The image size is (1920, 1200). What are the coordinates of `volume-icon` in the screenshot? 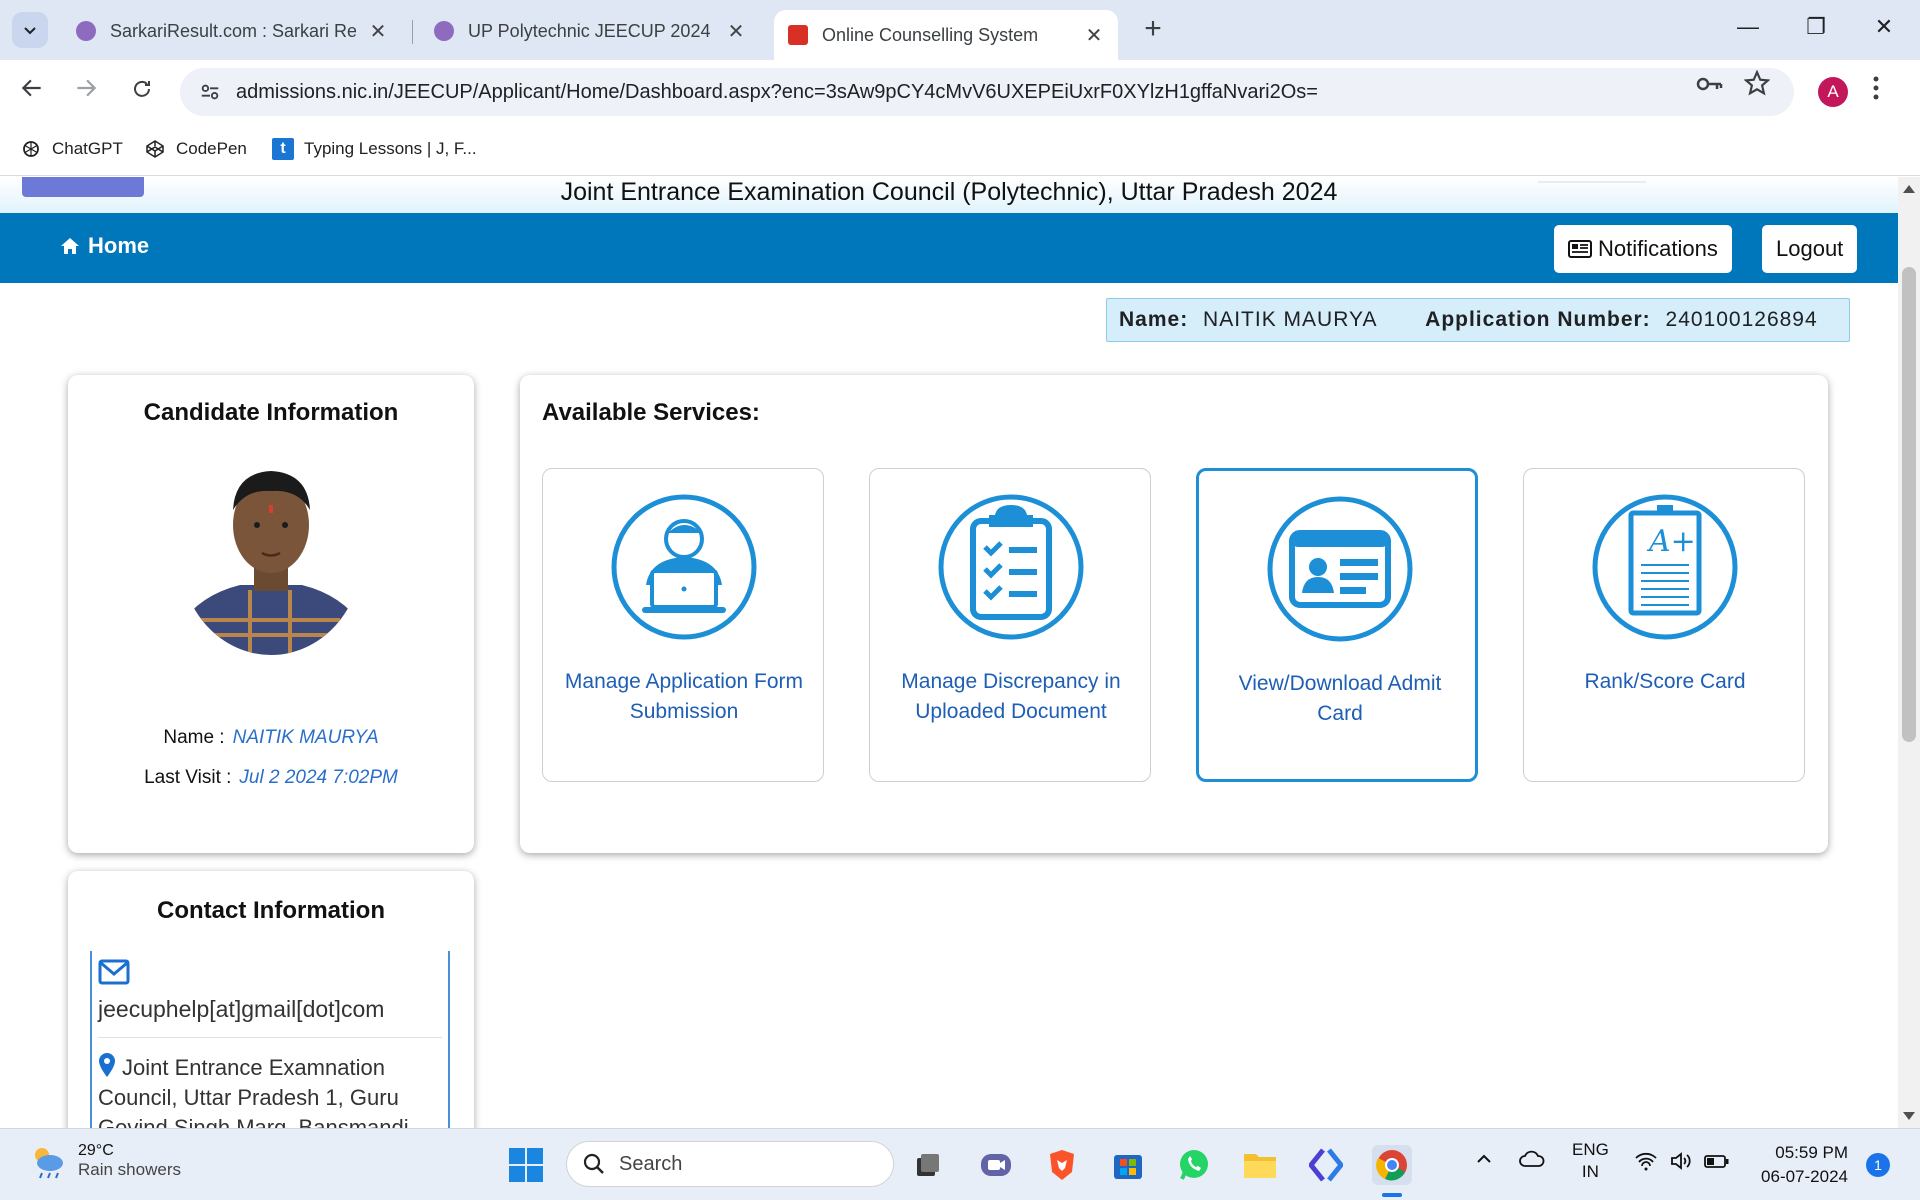 It's located at (1682, 1163).